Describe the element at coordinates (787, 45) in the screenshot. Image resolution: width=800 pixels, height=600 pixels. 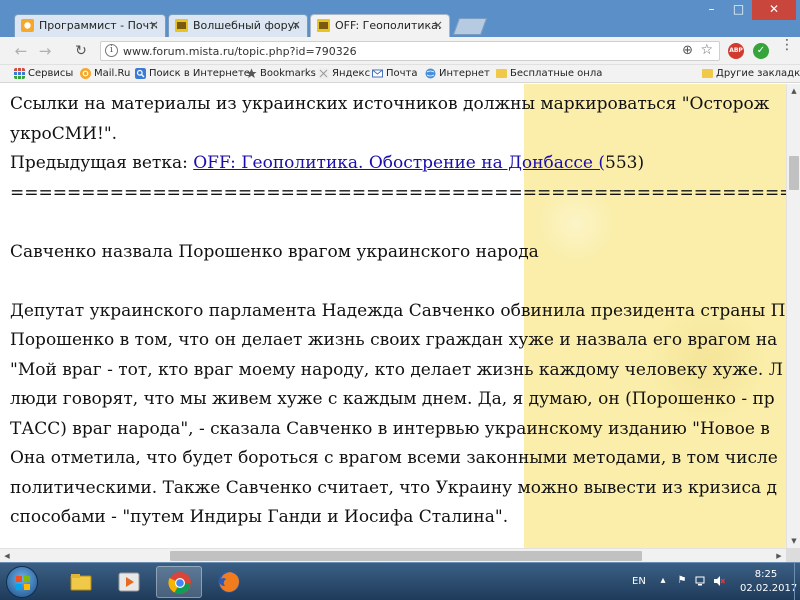
I see `menu-icon: ⋮` at that location.